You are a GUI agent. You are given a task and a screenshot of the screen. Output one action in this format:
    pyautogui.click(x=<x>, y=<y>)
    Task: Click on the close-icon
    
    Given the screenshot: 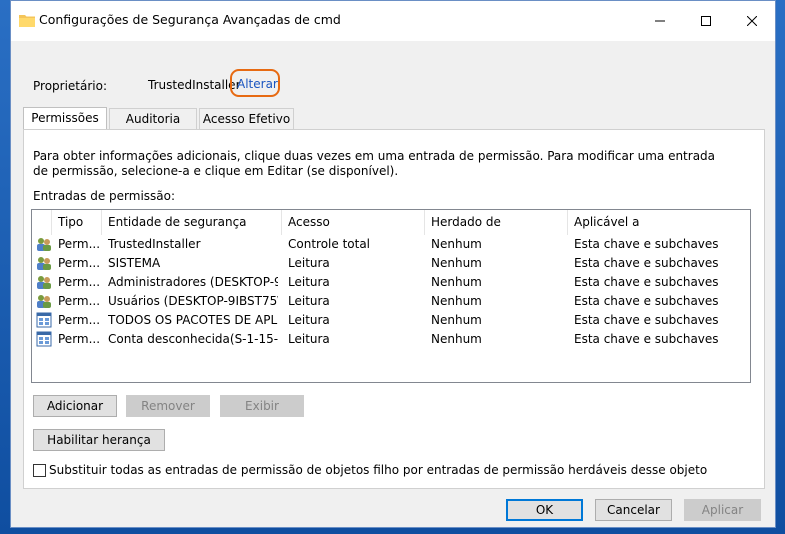 What is the action you would take?
    pyautogui.click(x=752, y=21)
    